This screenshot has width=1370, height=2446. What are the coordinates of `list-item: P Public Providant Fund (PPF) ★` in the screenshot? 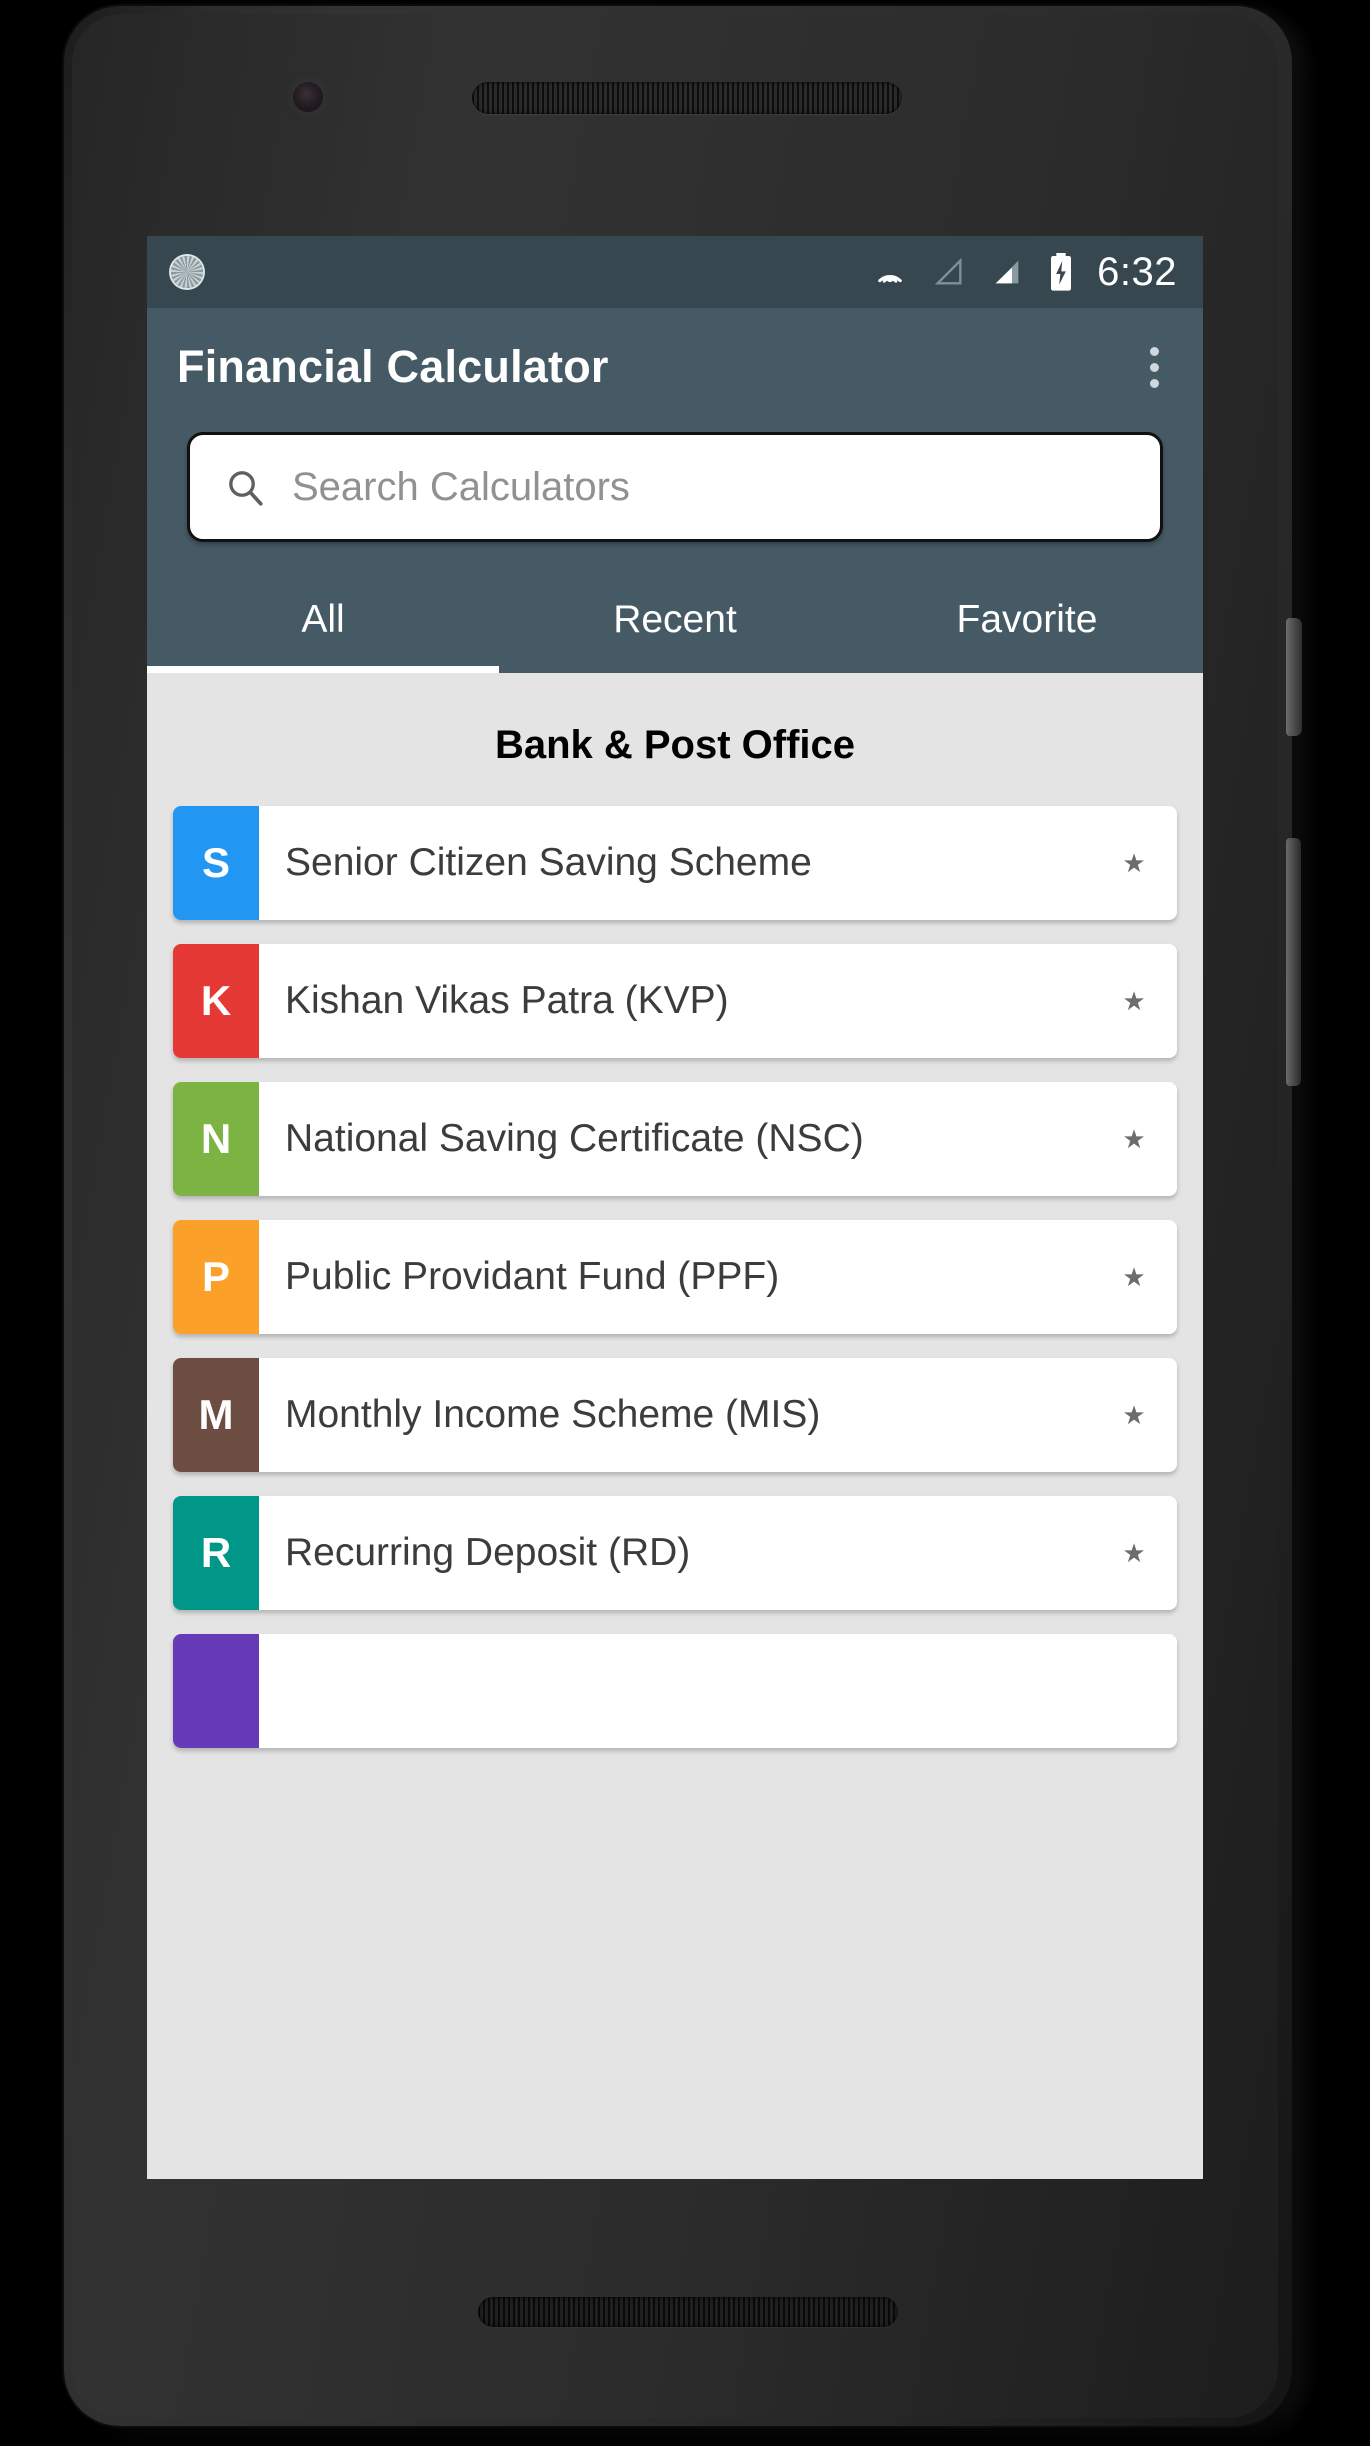 It's located at (675, 1277).